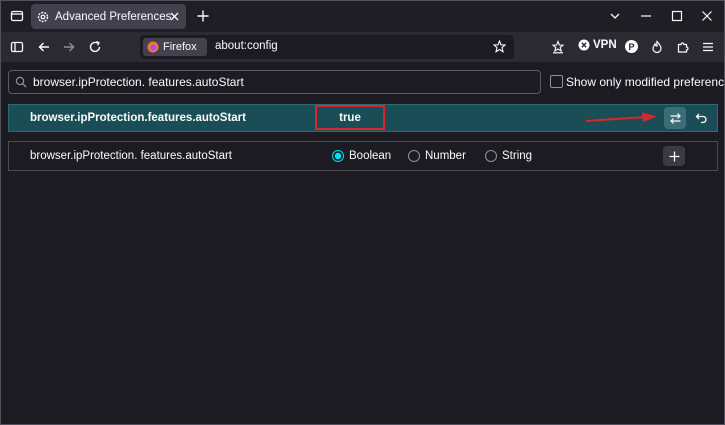 Image resolution: width=725 pixels, height=425 pixels. Describe the element at coordinates (113, 16) in the screenshot. I see `tab-title: Advanced Preferences` at that location.